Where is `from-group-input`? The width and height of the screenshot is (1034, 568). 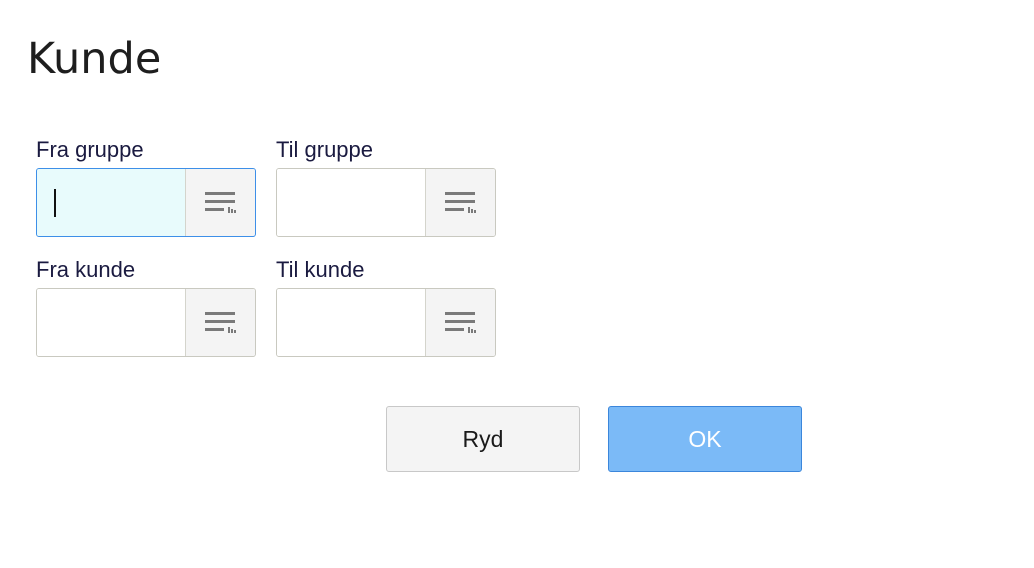
from-group-input is located at coordinates (111, 202).